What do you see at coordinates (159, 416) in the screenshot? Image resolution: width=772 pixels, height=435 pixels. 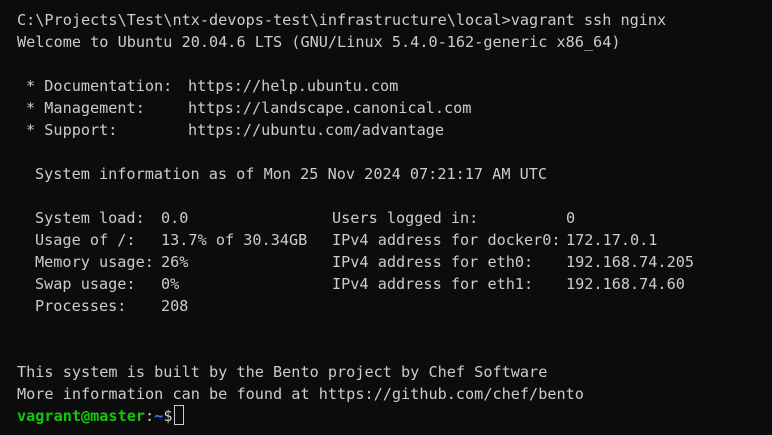 I see `prompt-path: ~` at bounding box center [159, 416].